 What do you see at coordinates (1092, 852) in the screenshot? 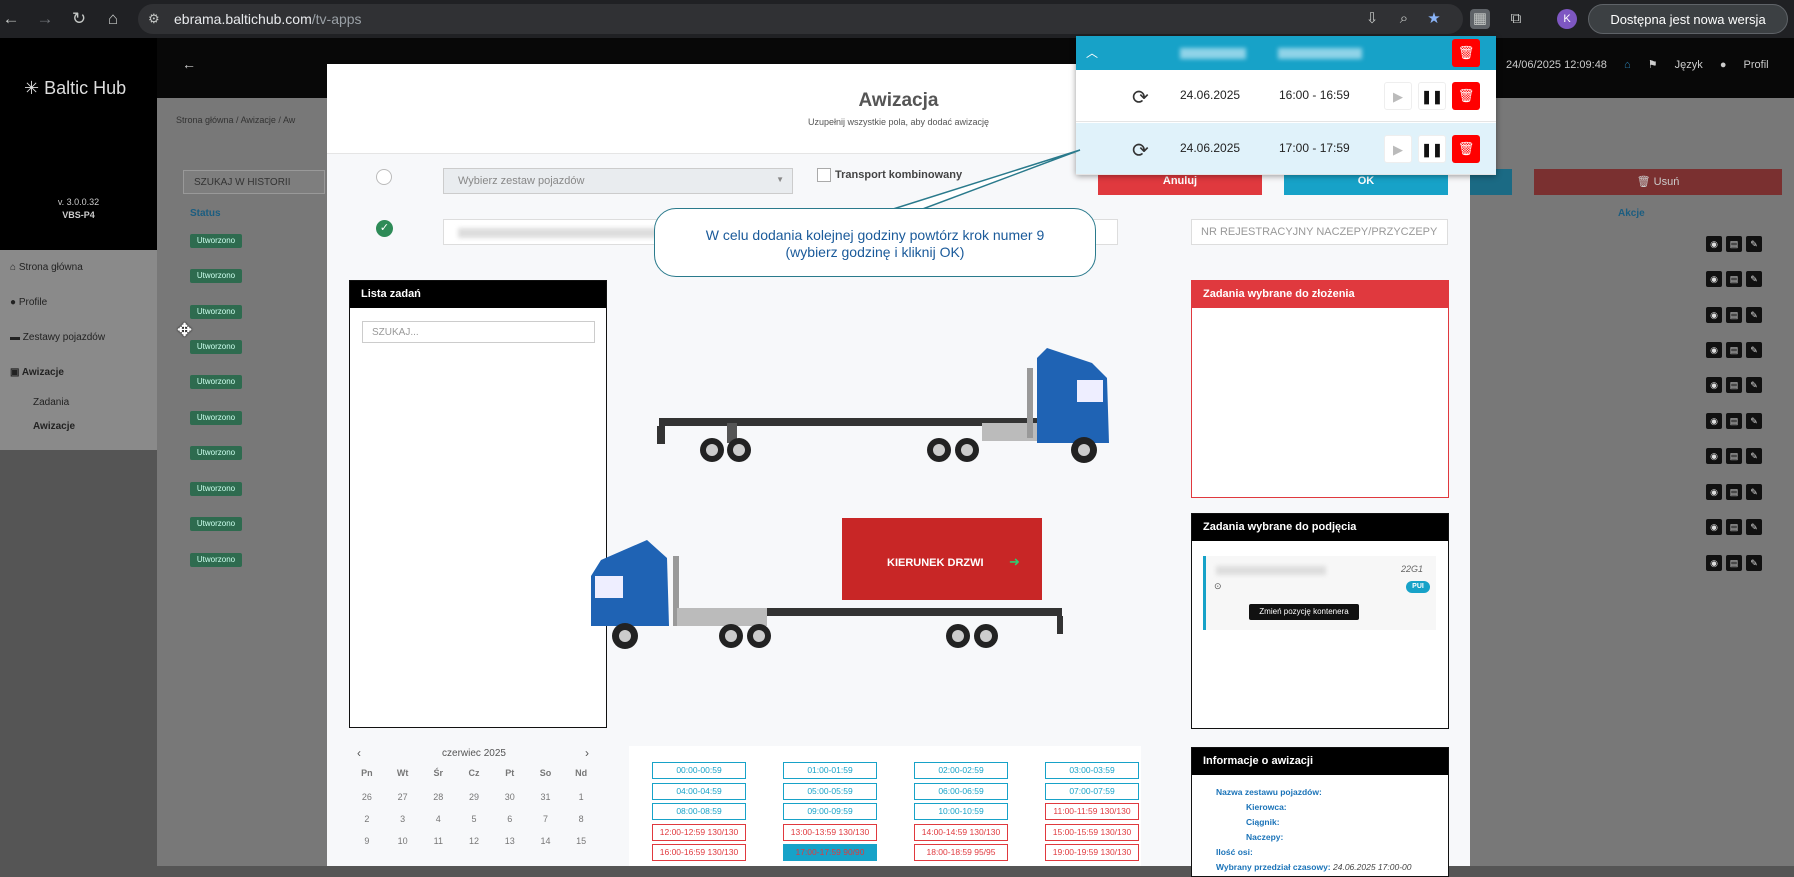
I see `time-slot: 19:00-19:59 130/130` at bounding box center [1092, 852].